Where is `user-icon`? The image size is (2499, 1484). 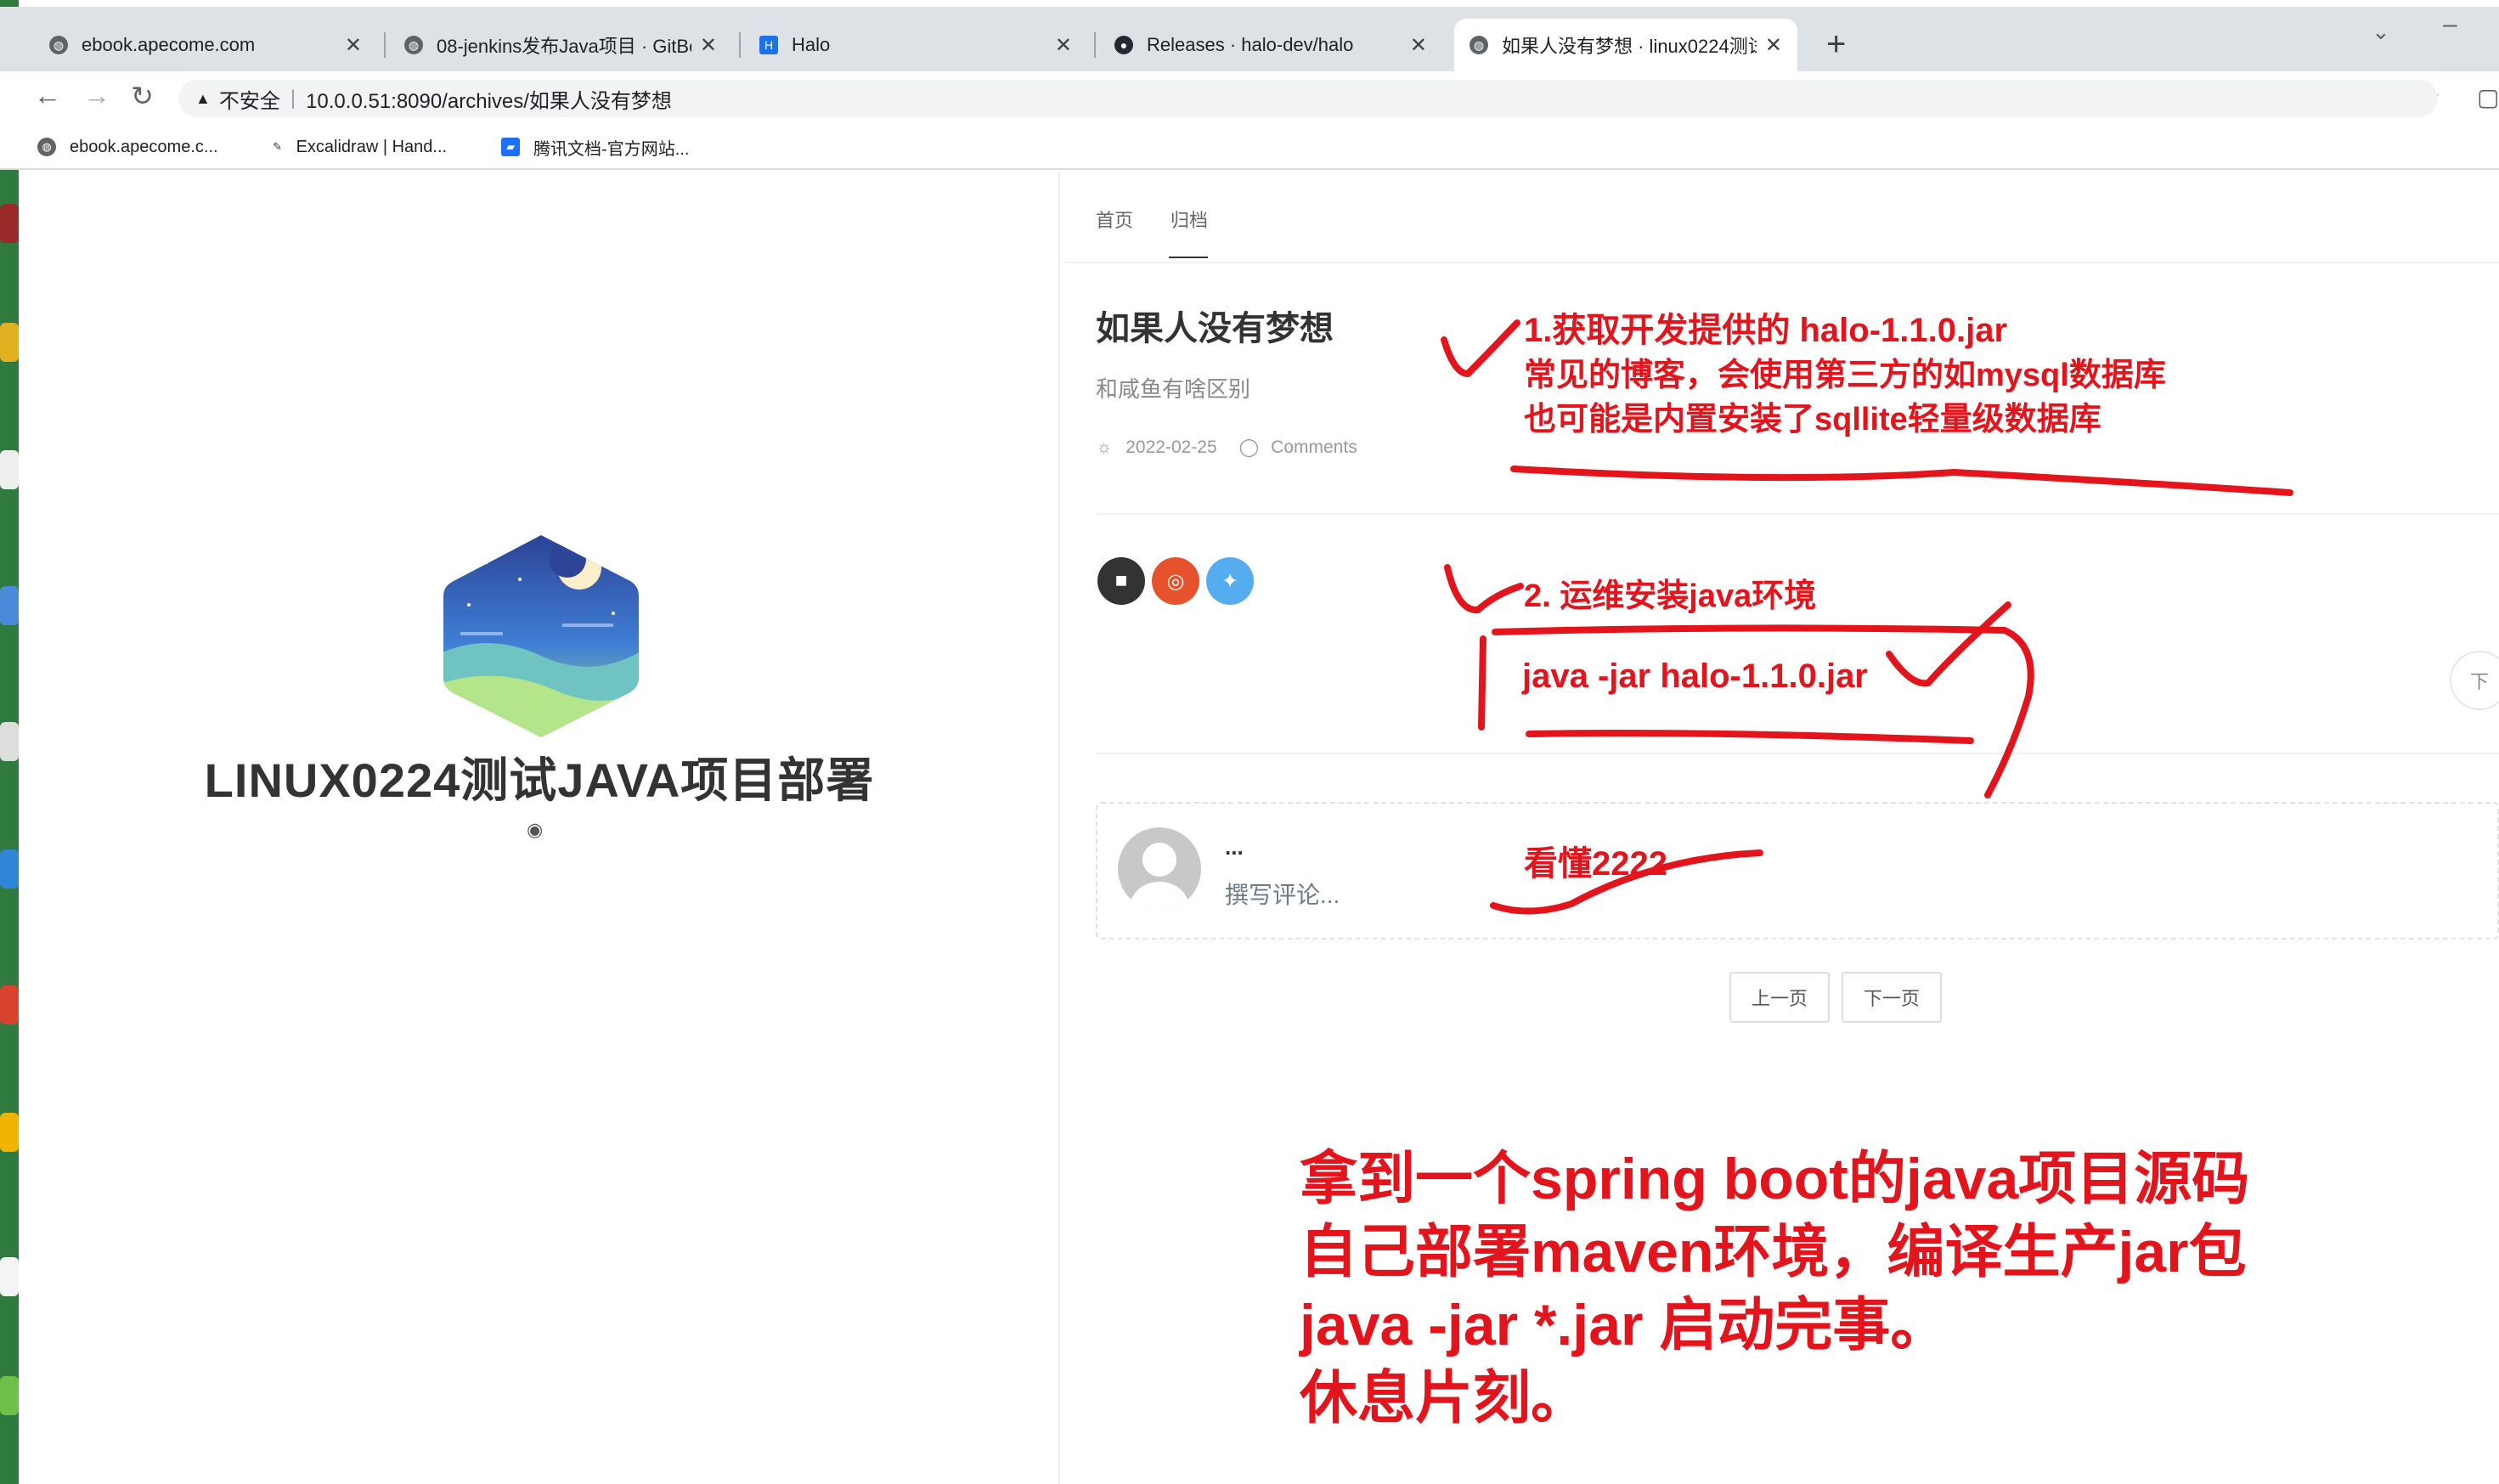
user-icon is located at coordinates (1159, 877).